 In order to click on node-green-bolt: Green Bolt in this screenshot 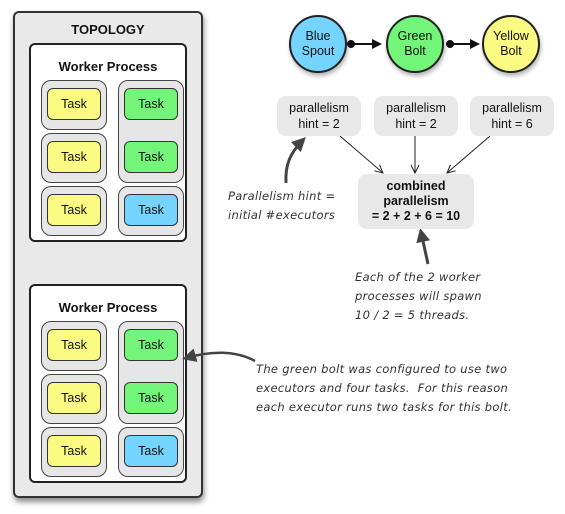, I will do `click(415, 44)`.